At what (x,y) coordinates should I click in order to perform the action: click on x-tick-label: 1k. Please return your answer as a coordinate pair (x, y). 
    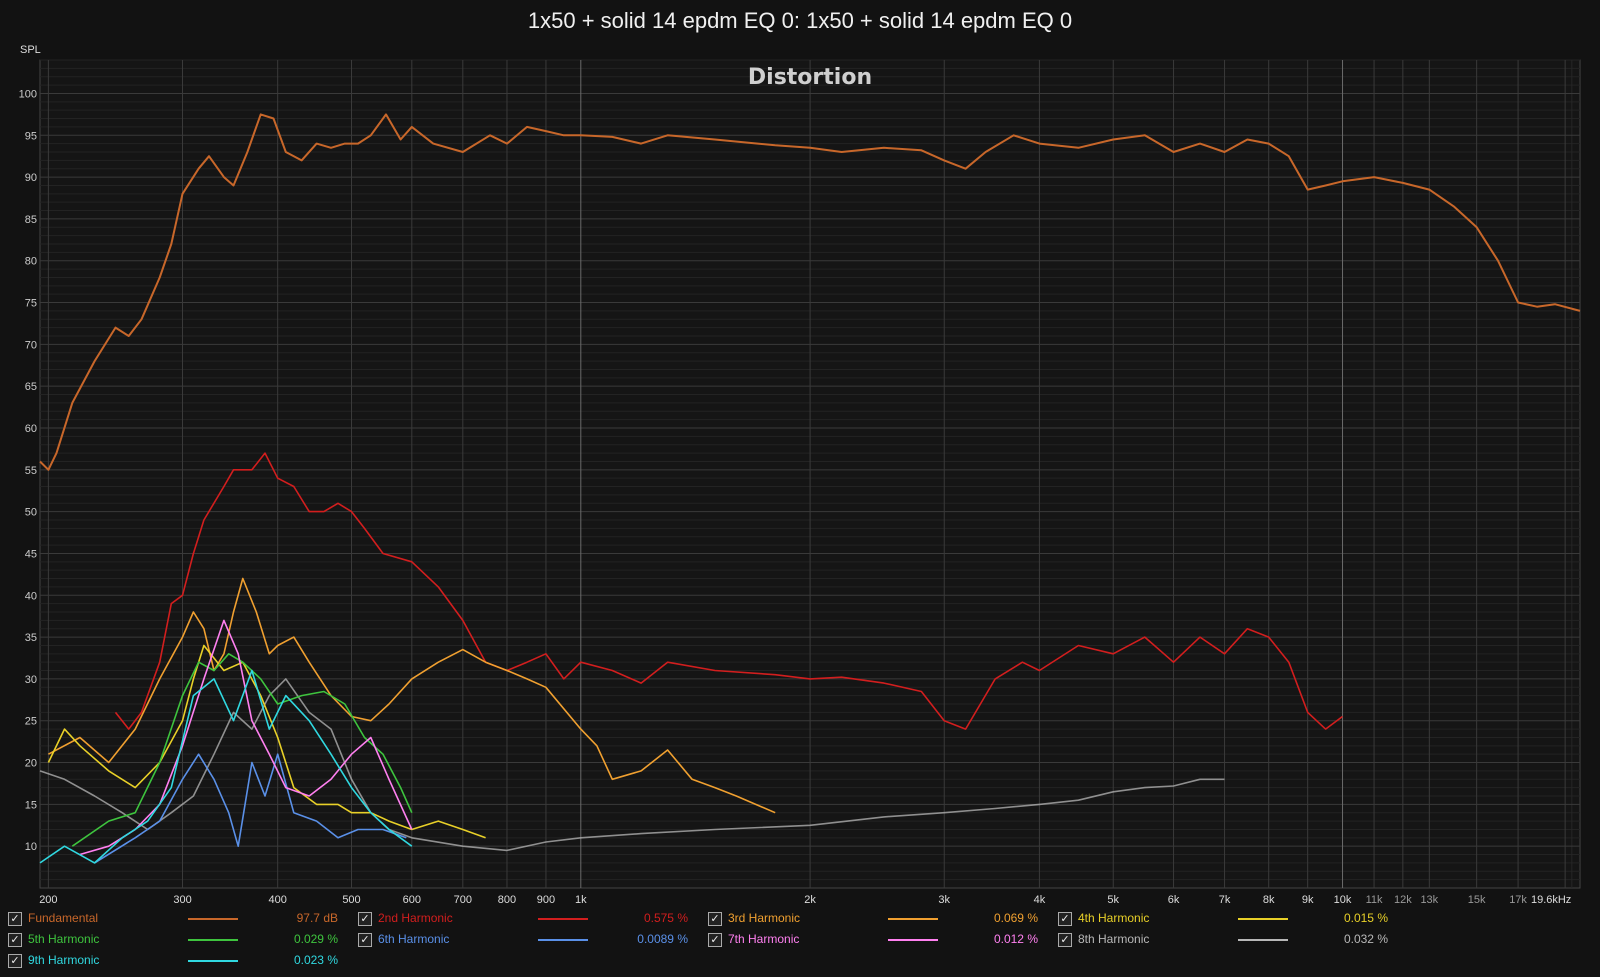
    Looking at the image, I should click on (581, 900).